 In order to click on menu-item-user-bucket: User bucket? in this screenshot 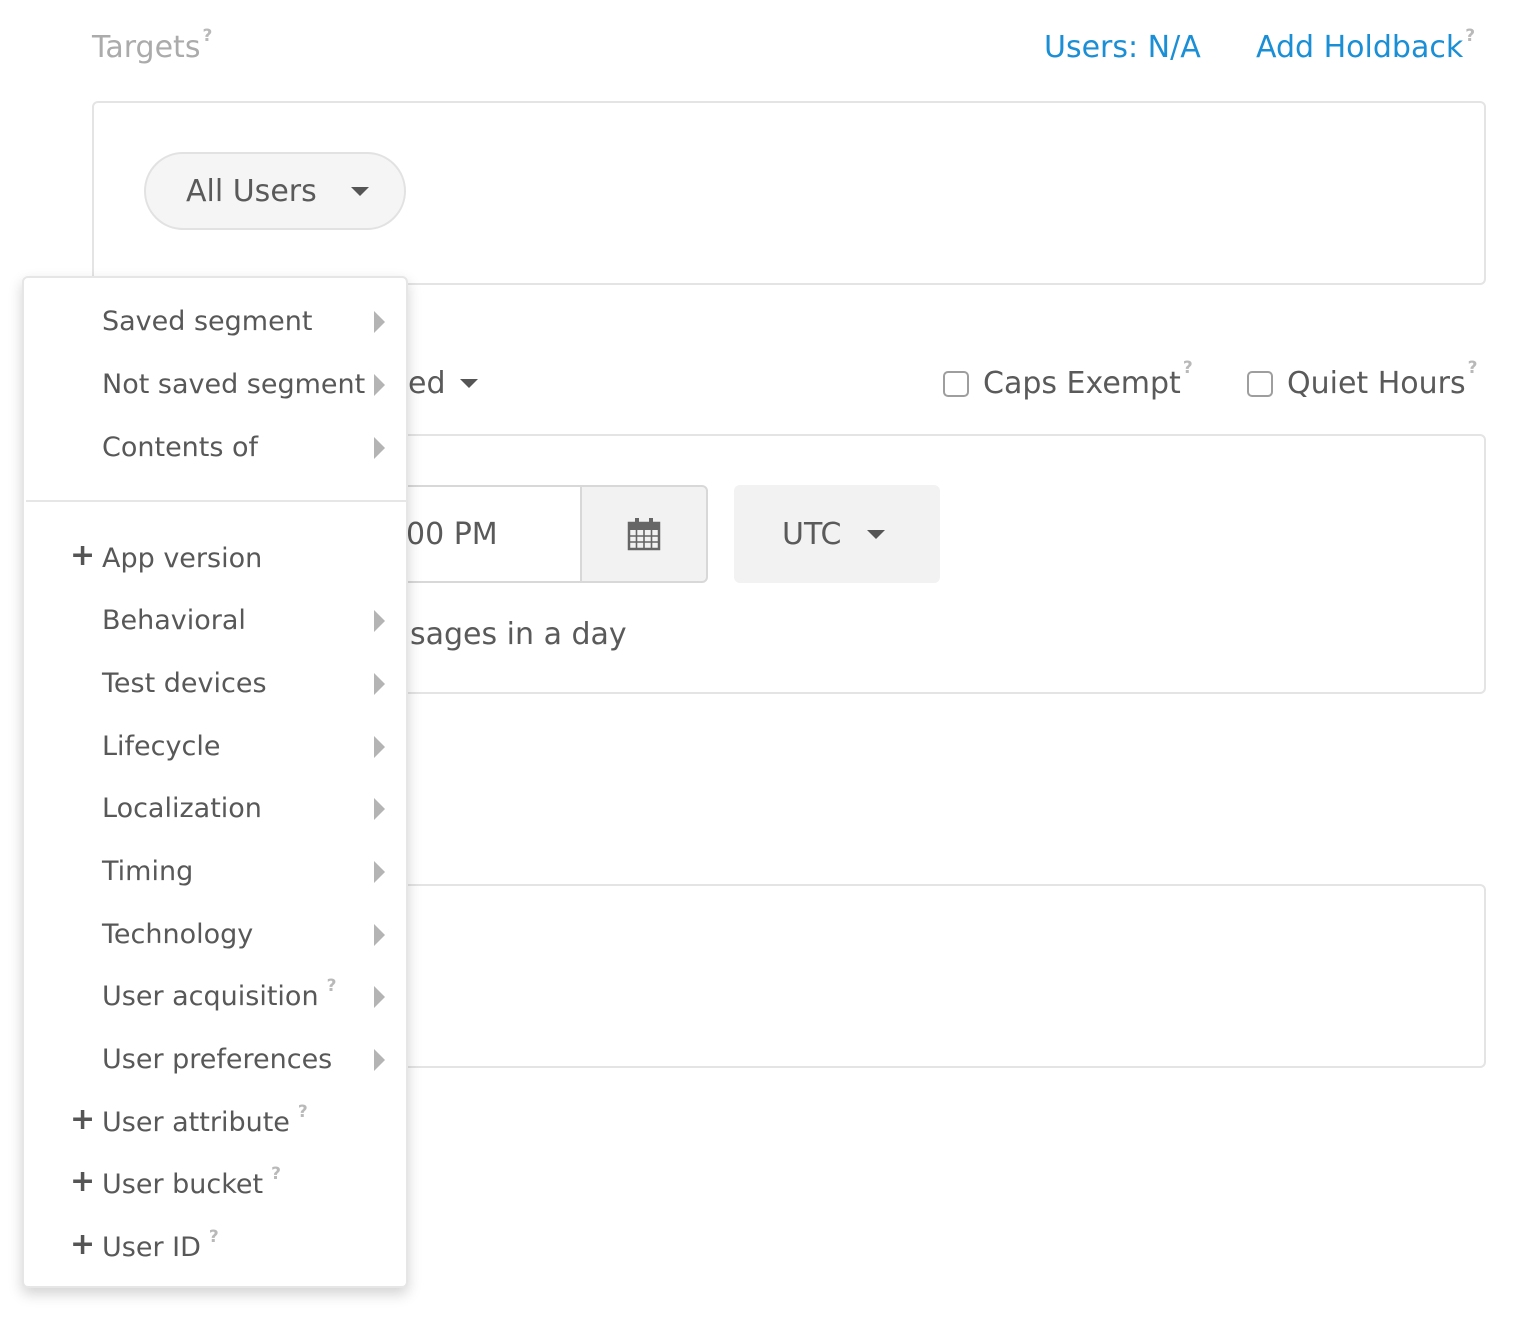, I will do `click(191, 1182)`.